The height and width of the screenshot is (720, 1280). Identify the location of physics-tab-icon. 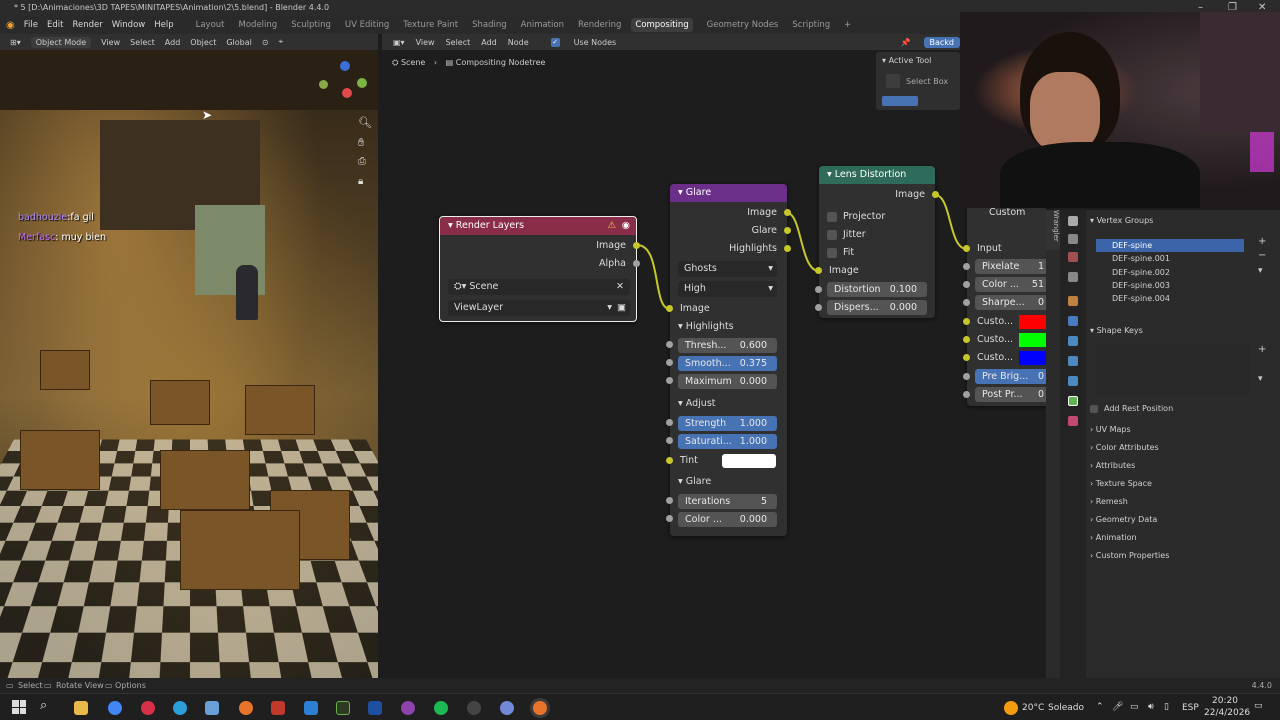
(1073, 361).